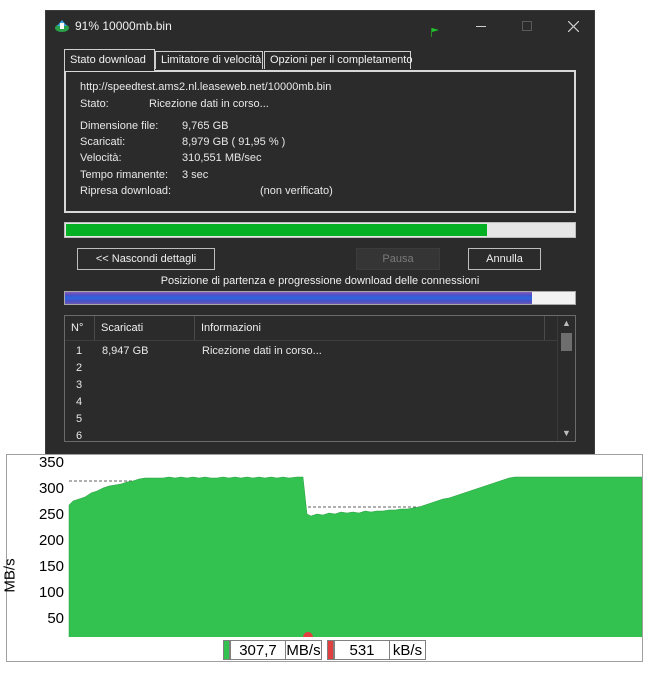 This screenshot has width=650, height=674. What do you see at coordinates (51, 540) in the screenshot?
I see `graph-tick-label: 200` at bounding box center [51, 540].